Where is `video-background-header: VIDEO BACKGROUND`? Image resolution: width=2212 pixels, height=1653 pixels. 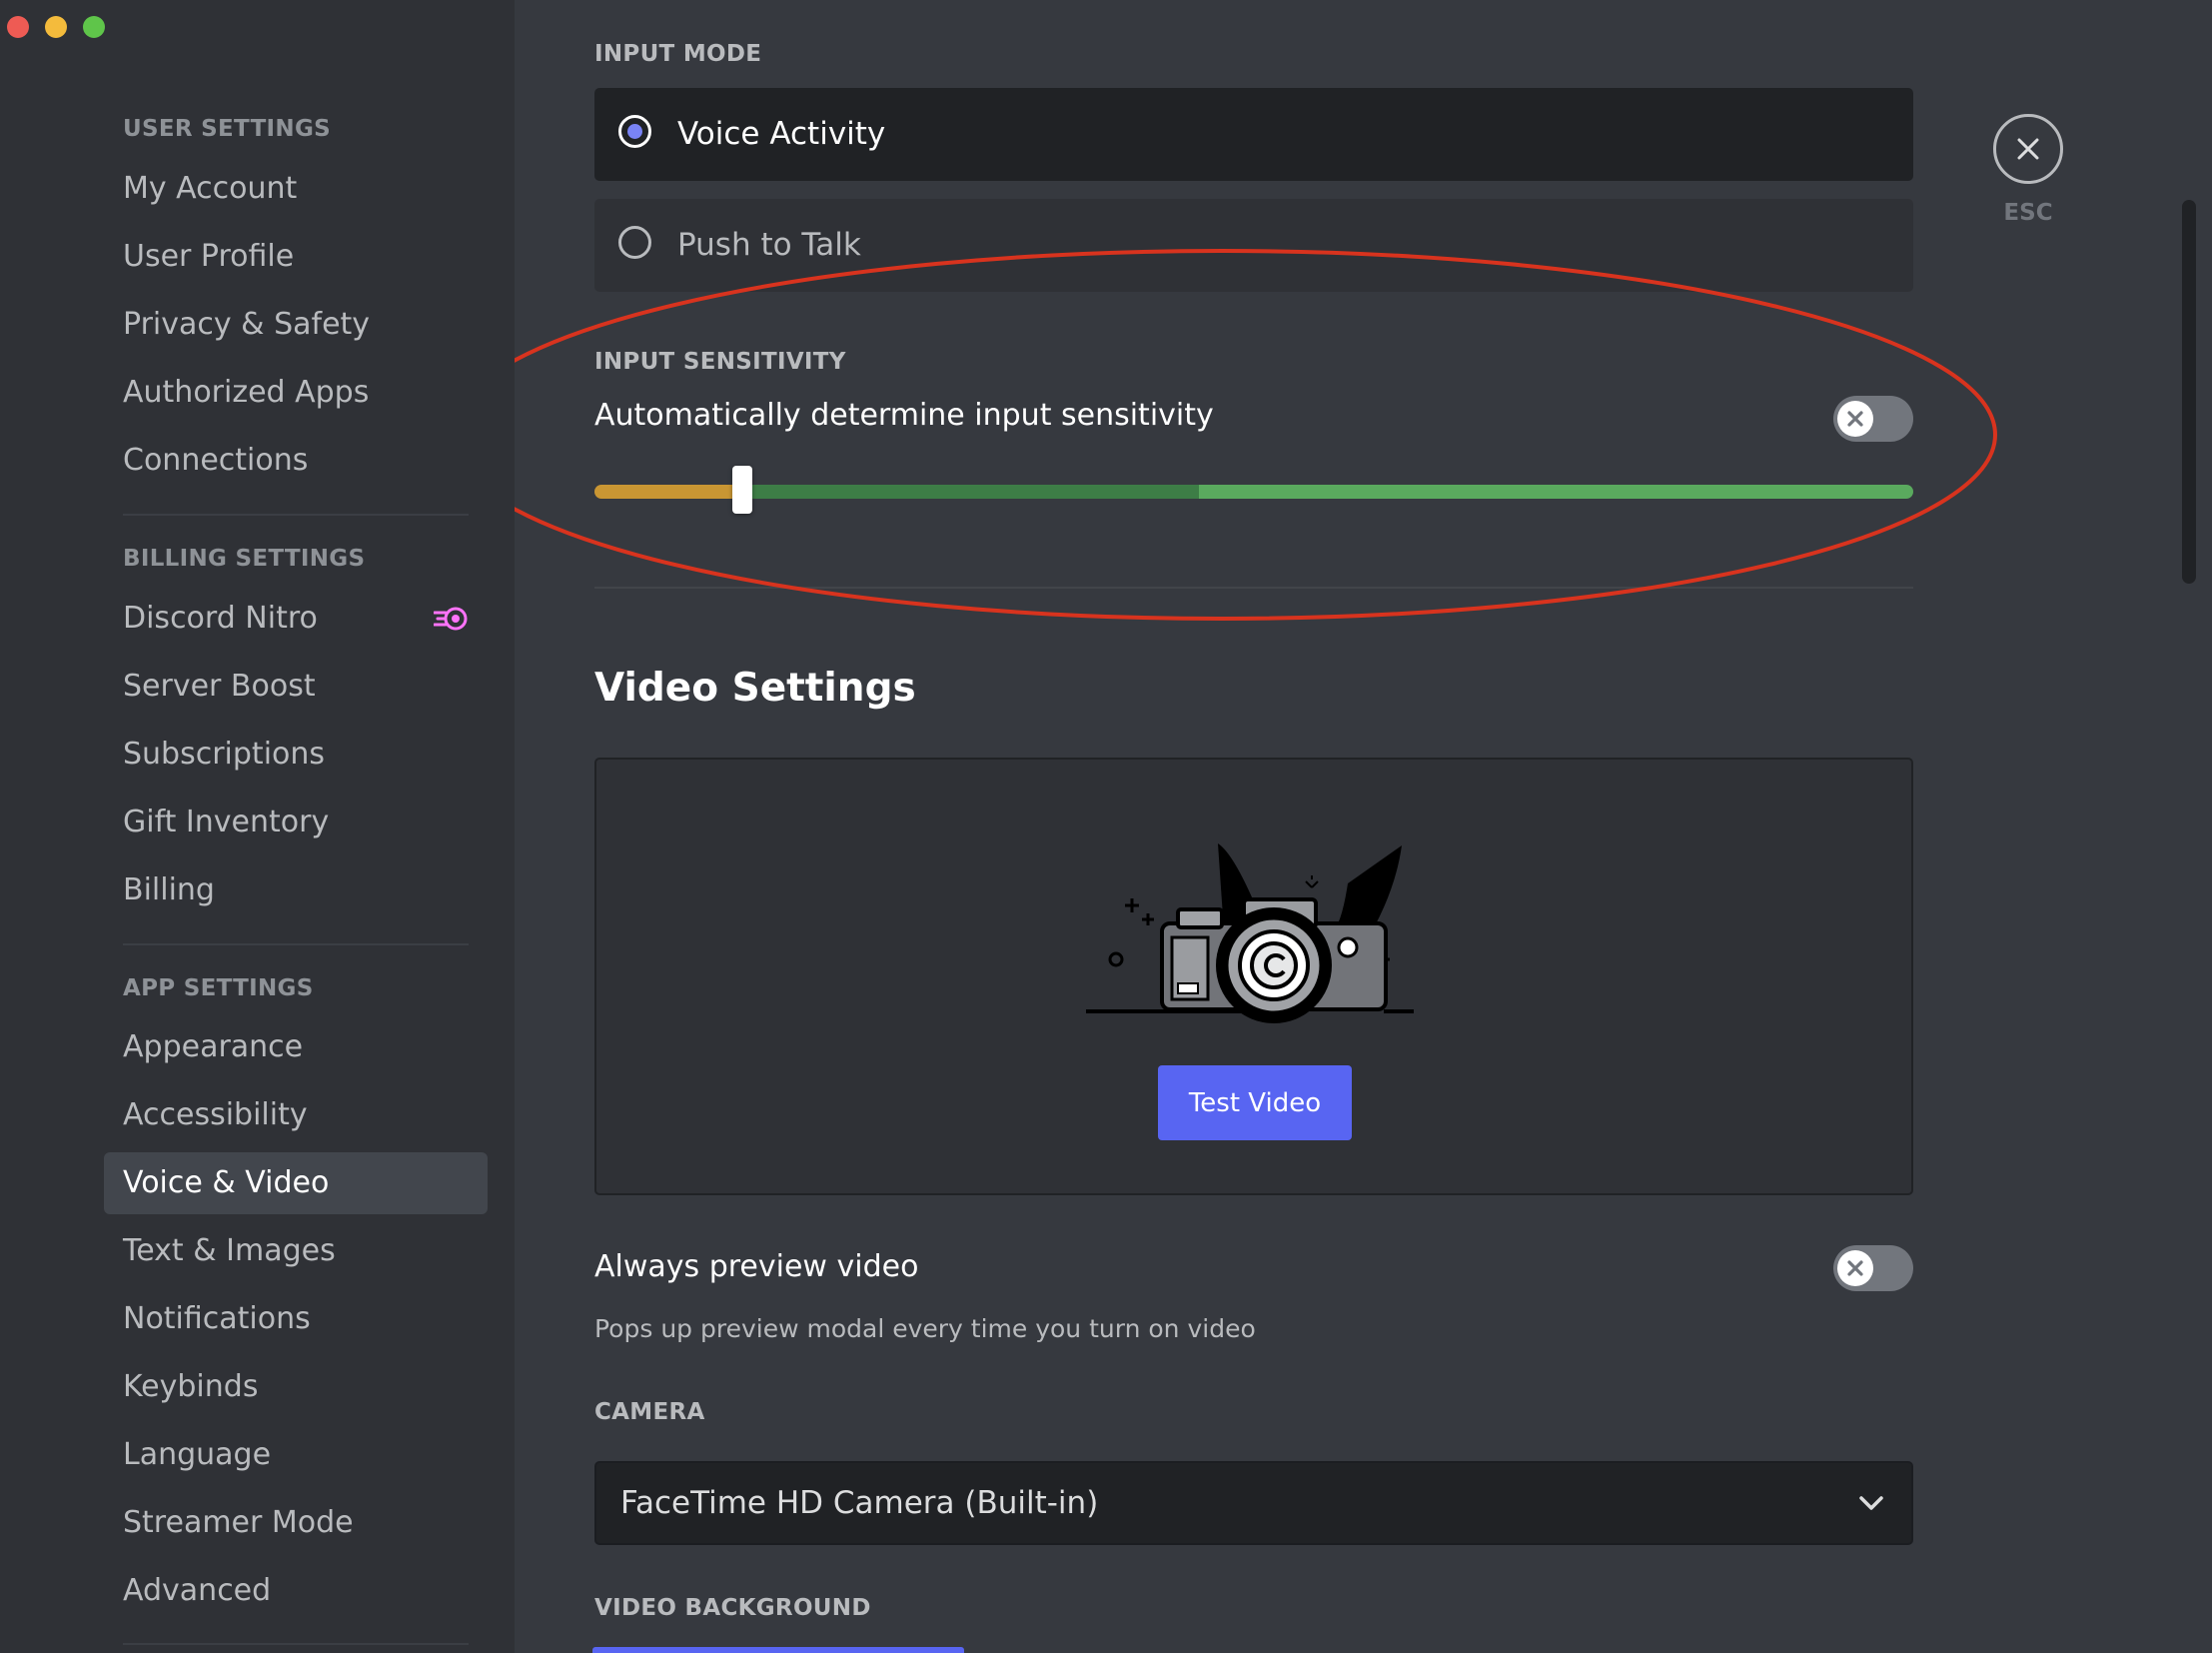 video-background-header: VIDEO BACKGROUND is located at coordinates (732, 1608).